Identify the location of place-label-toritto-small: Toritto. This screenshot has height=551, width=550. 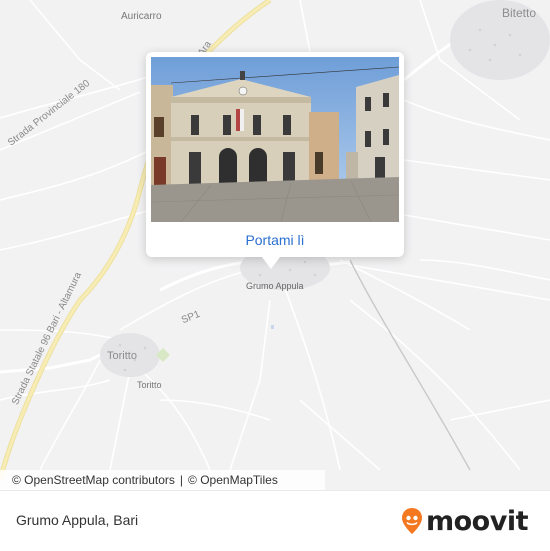
(149, 385).